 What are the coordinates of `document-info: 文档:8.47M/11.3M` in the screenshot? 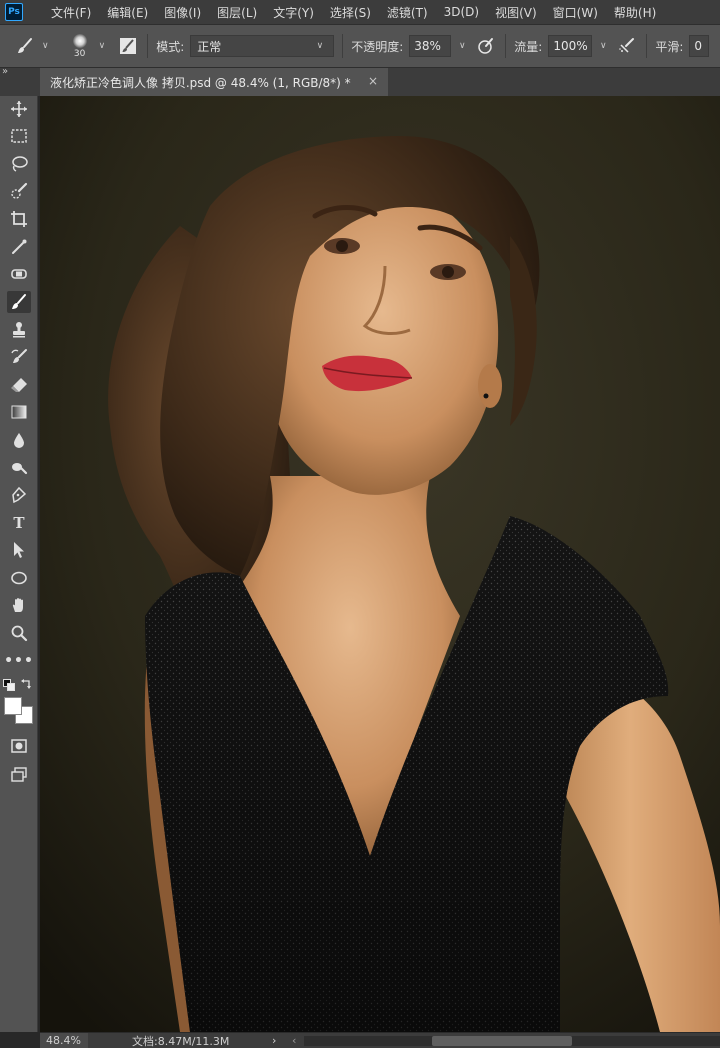 It's located at (180, 1040).